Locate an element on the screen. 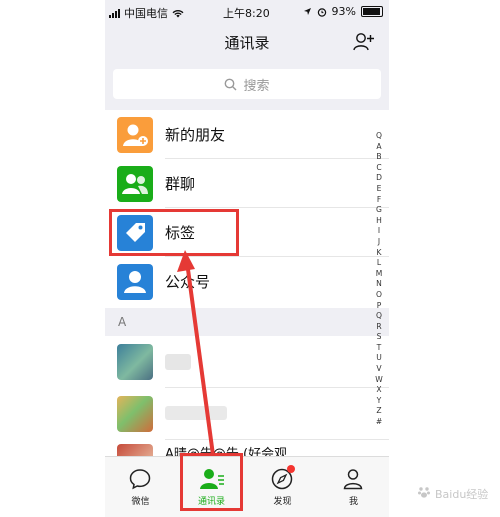 The width and height of the screenshot is (500, 517). watermark: Baidu经验 is located at coordinates (447, 500).